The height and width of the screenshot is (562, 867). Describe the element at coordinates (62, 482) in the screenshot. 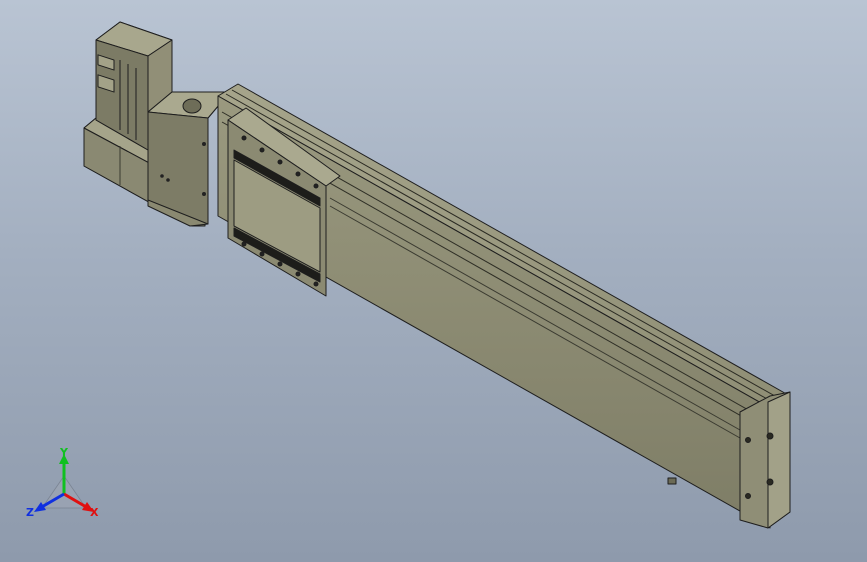

I see `axis-triad: Y X Z` at that location.